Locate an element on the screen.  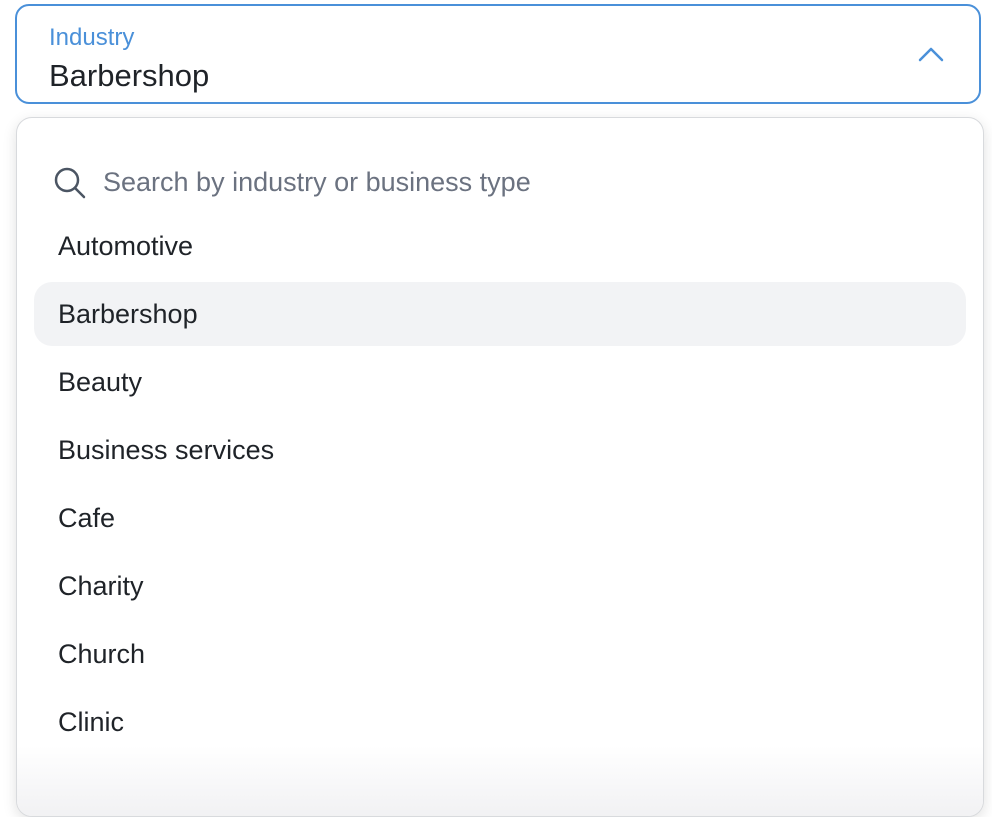
option-automotive: Automotive is located at coordinates (500, 246).